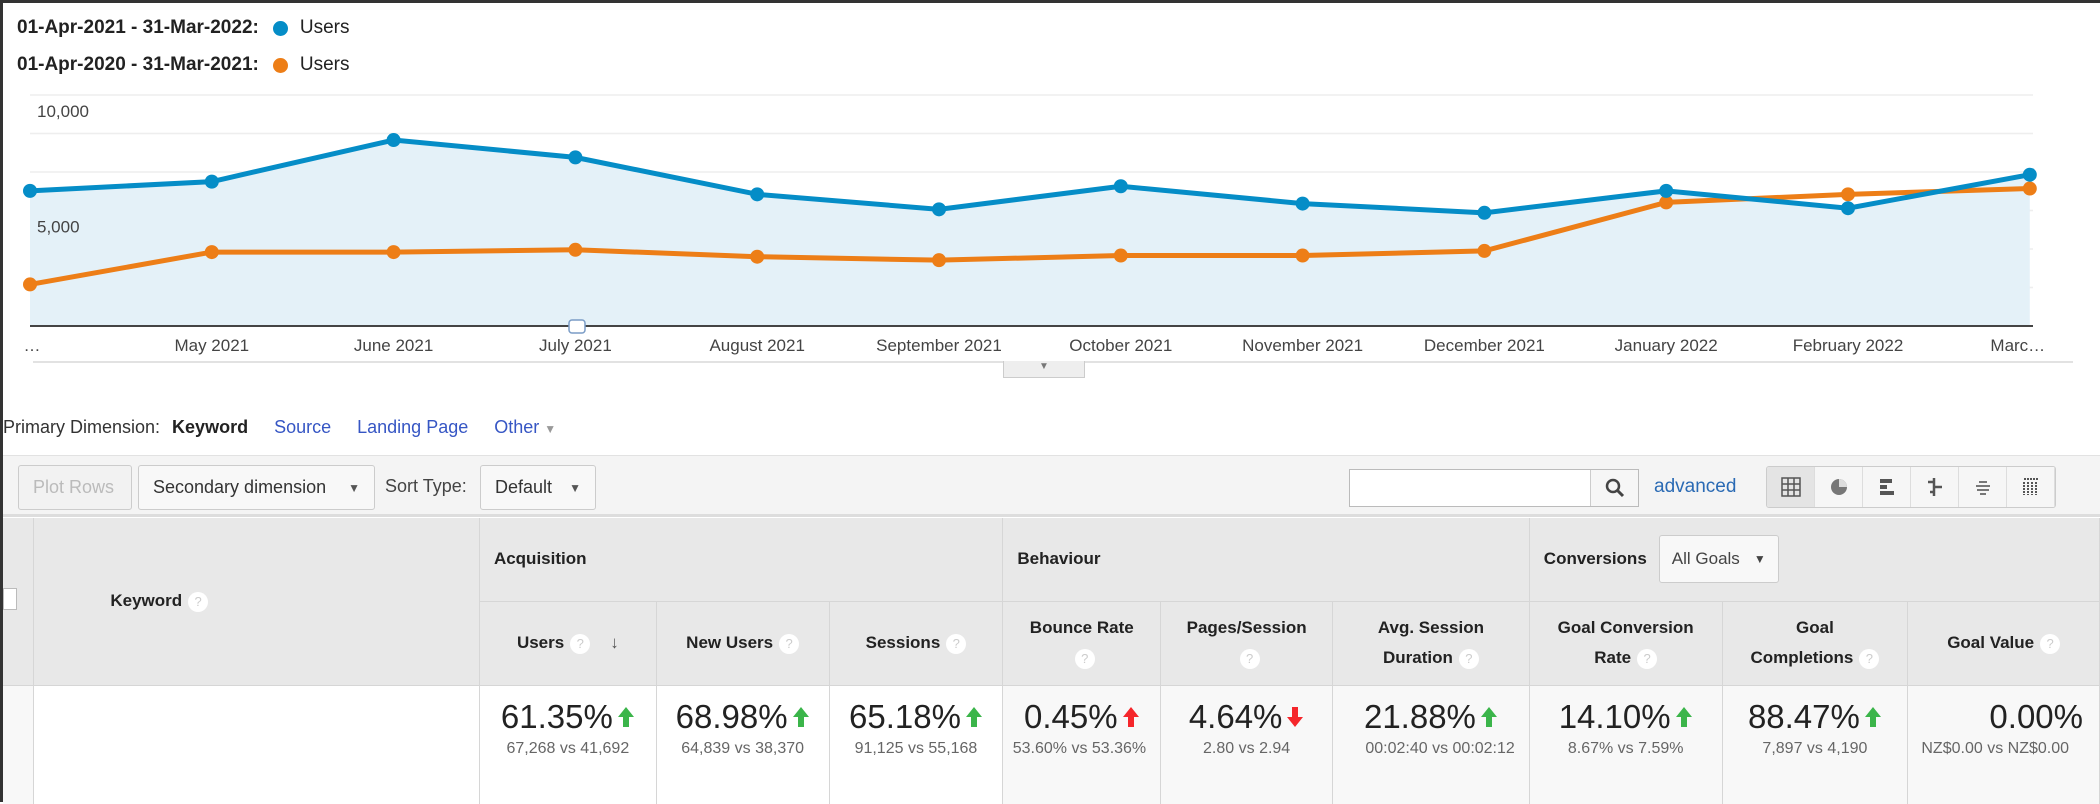 This screenshot has width=2100, height=804. What do you see at coordinates (1815, 643) in the screenshot?
I see `col-header-goal-completions: Goal Completions?` at bounding box center [1815, 643].